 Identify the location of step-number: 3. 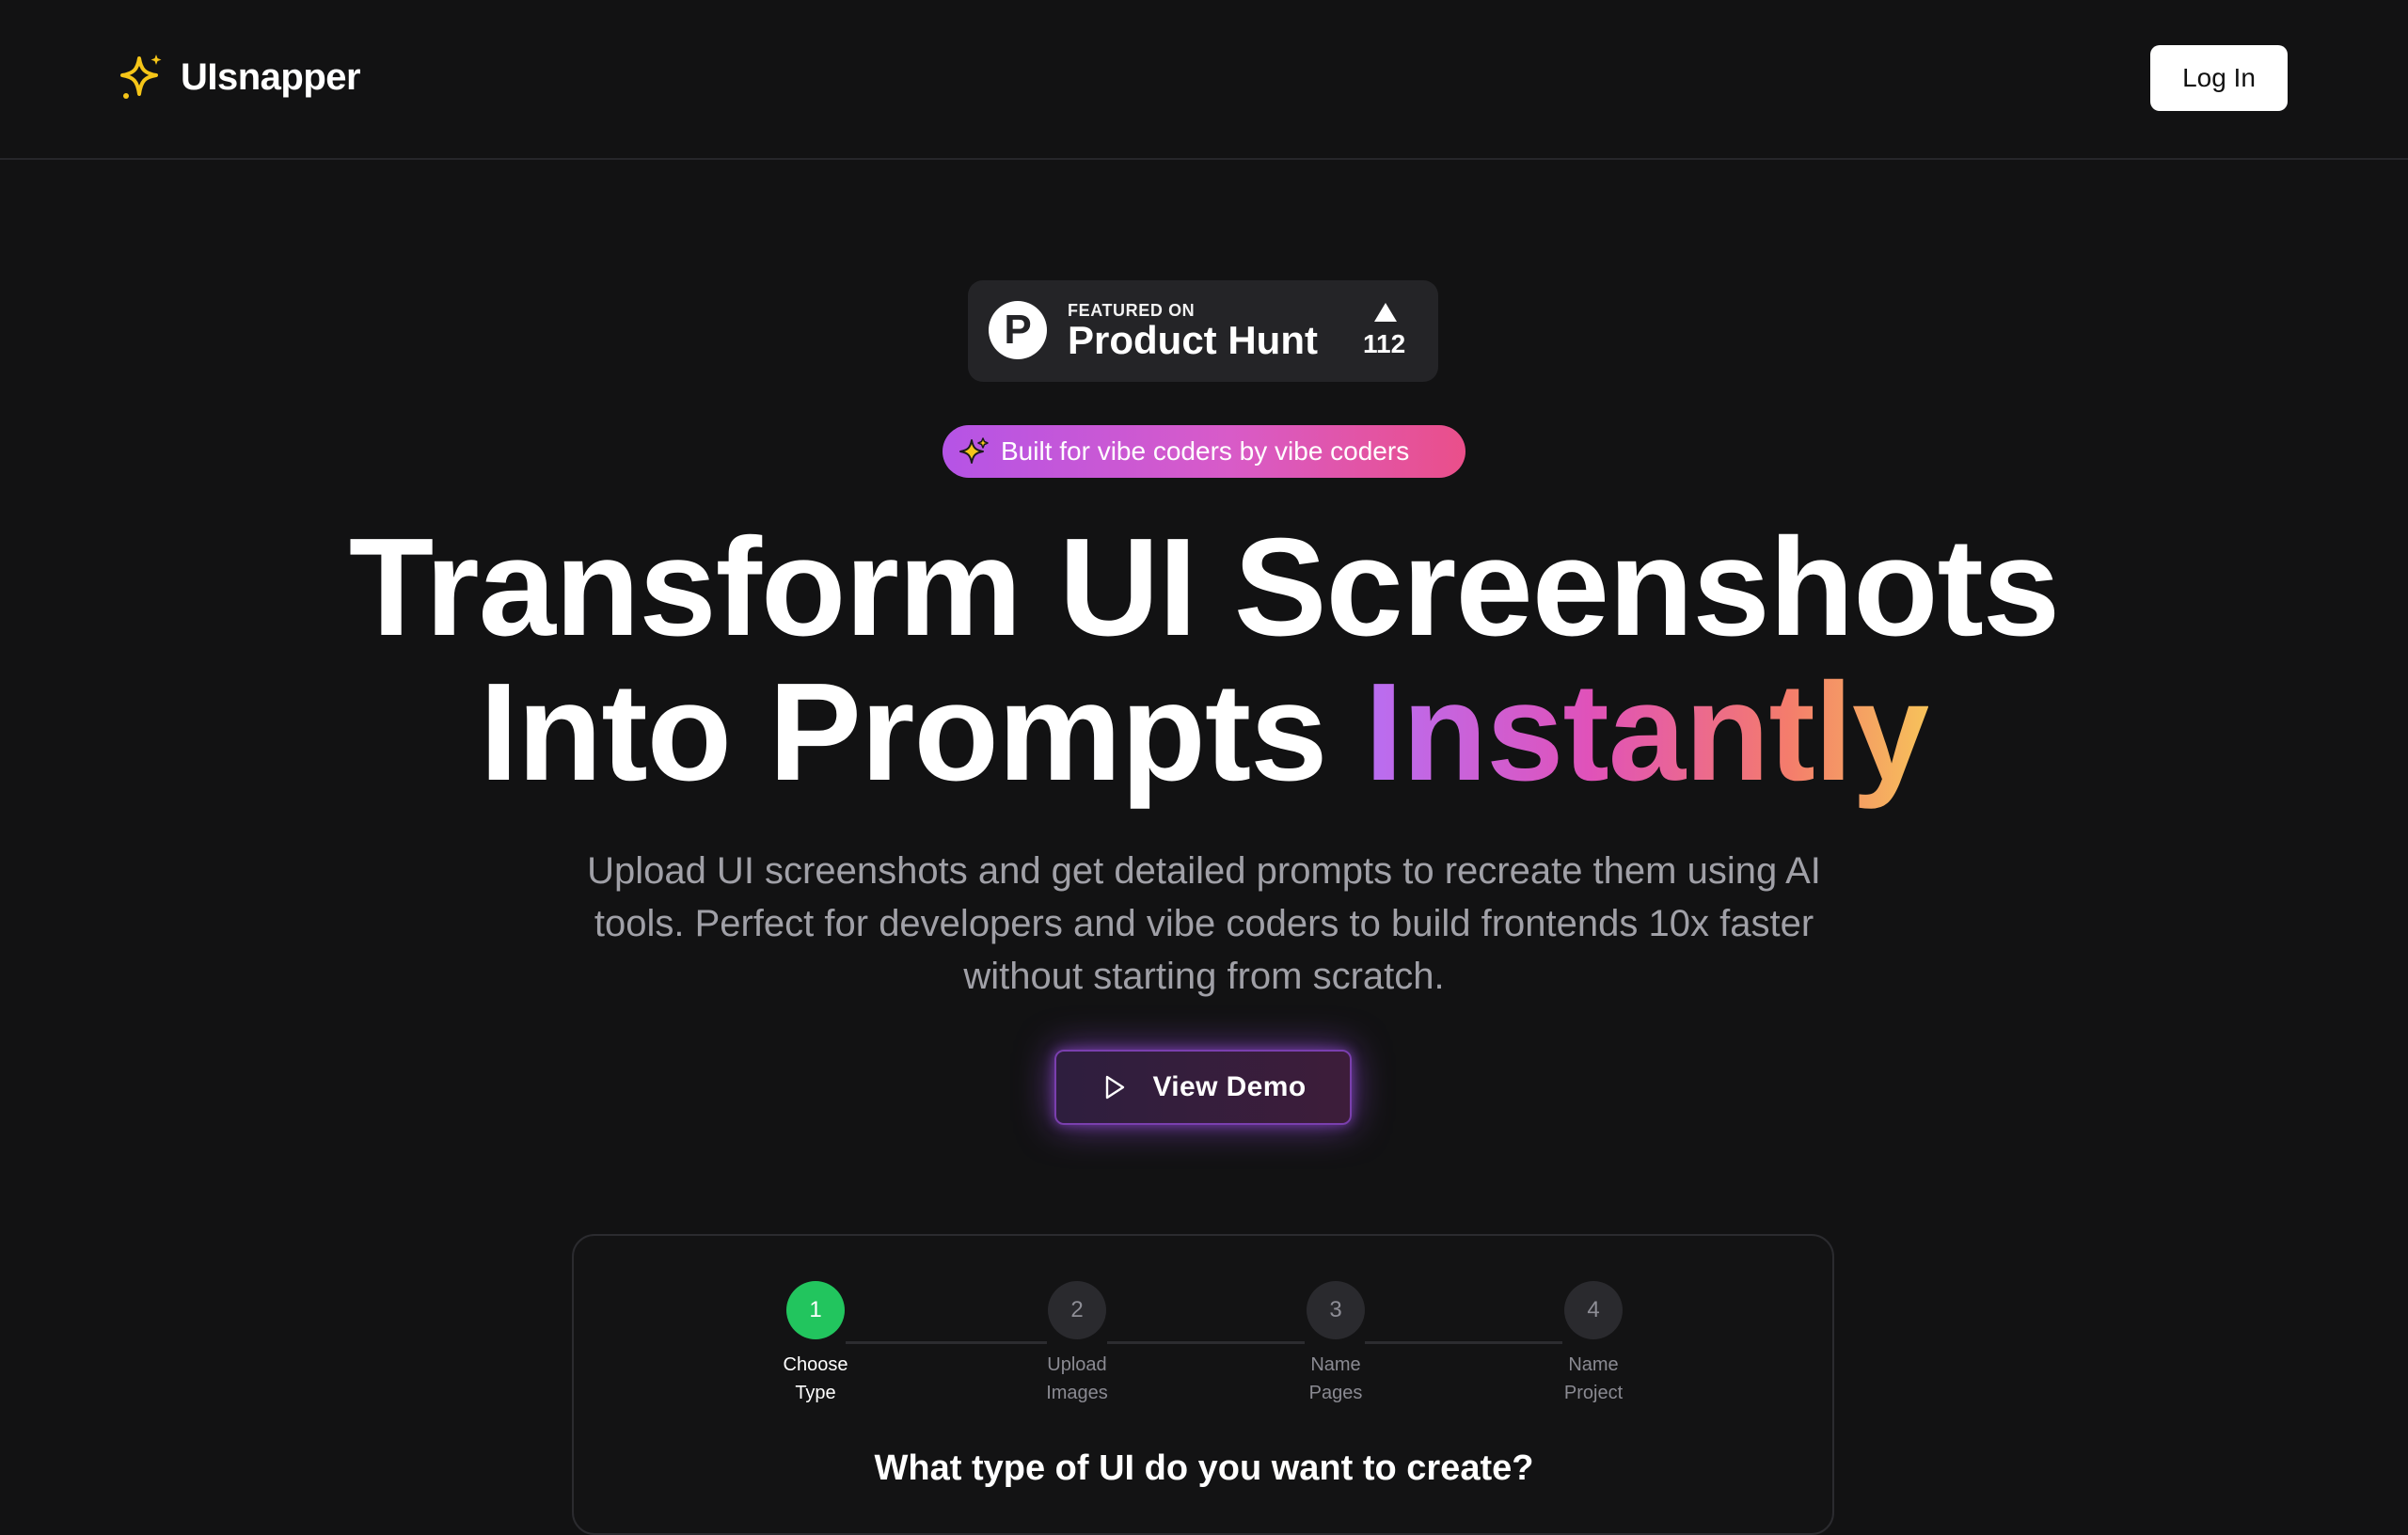
(1336, 1310).